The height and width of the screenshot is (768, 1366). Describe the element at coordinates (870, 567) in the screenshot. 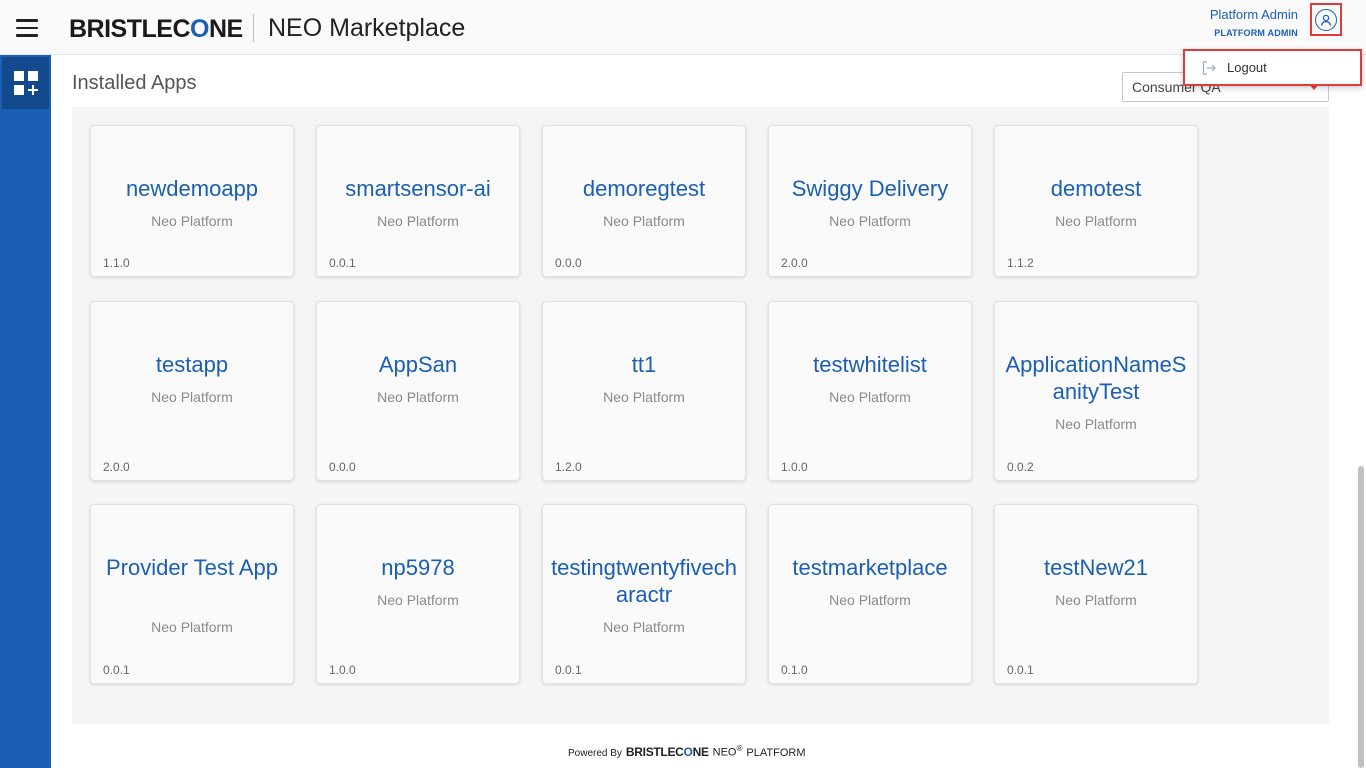

I see `app-card-name: testmarketplace` at that location.